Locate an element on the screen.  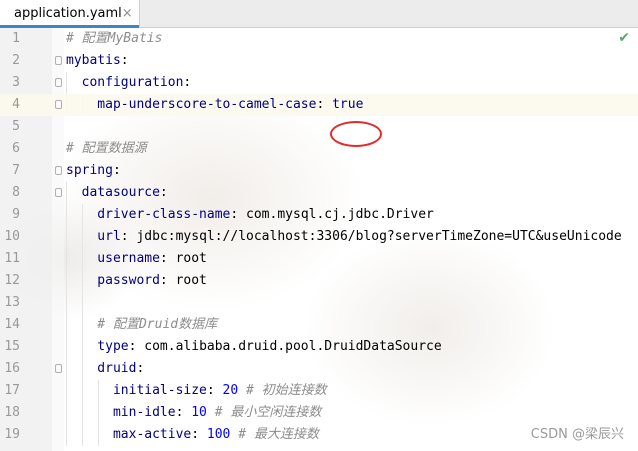
line-number: 12 is located at coordinates (12, 280).